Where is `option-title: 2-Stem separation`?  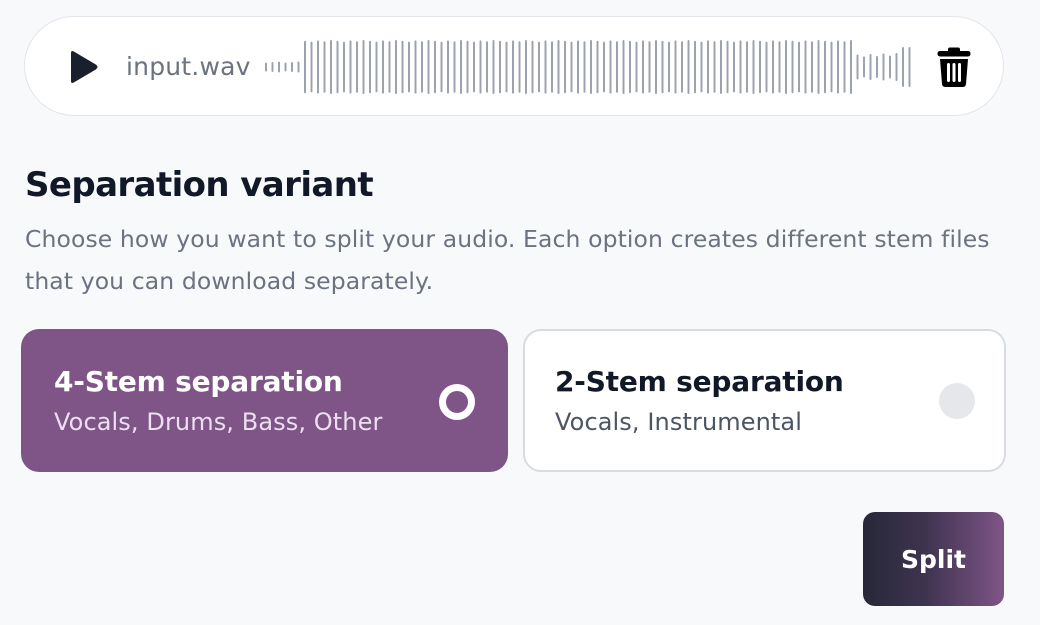 option-title: 2-Stem separation is located at coordinates (699, 381).